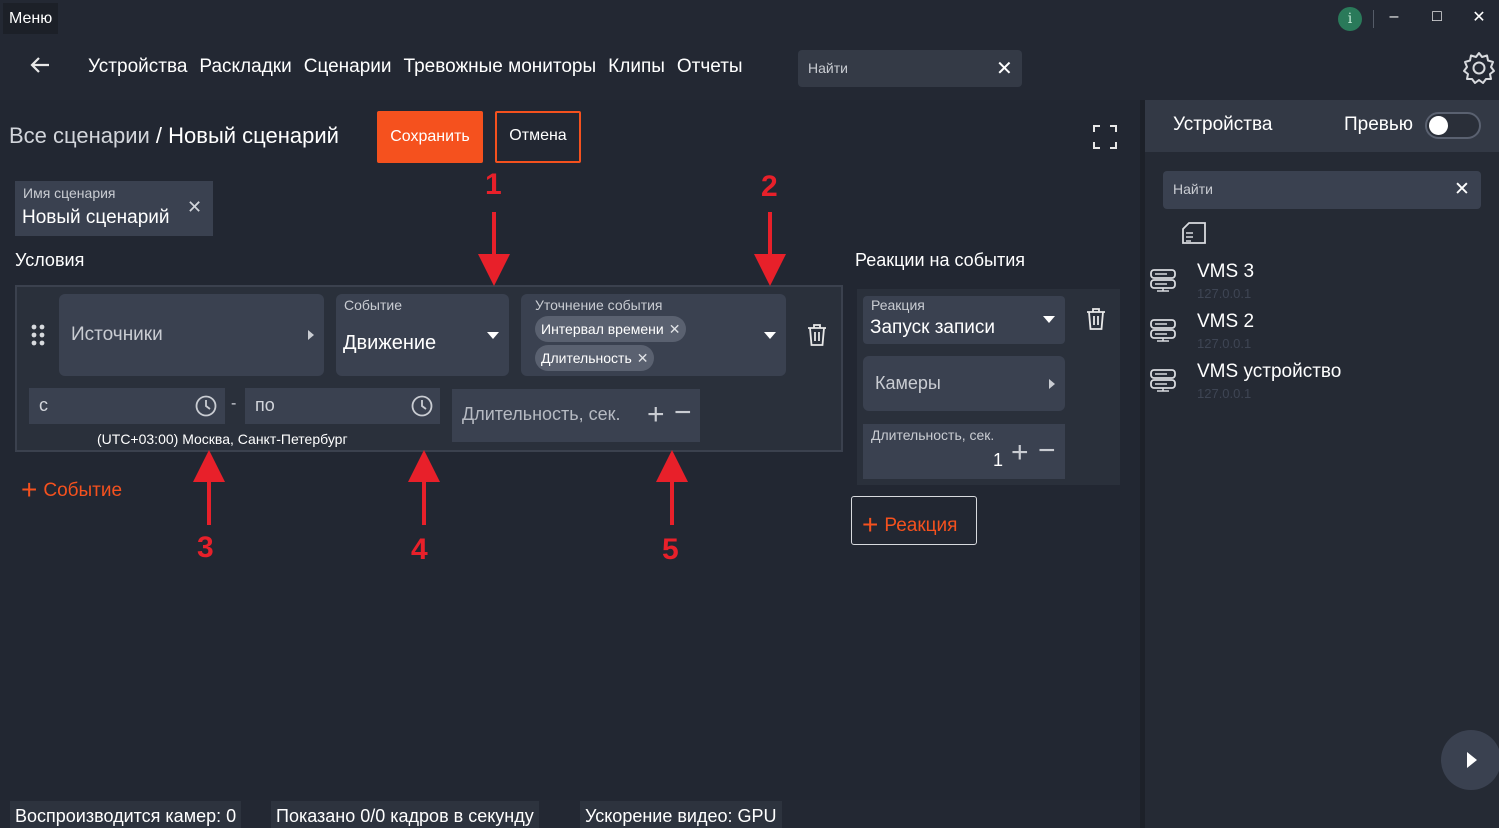 Image resolution: width=1499 pixels, height=828 pixels. What do you see at coordinates (1142, 464) in the screenshot?
I see `panel-splitter` at bounding box center [1142, 464].